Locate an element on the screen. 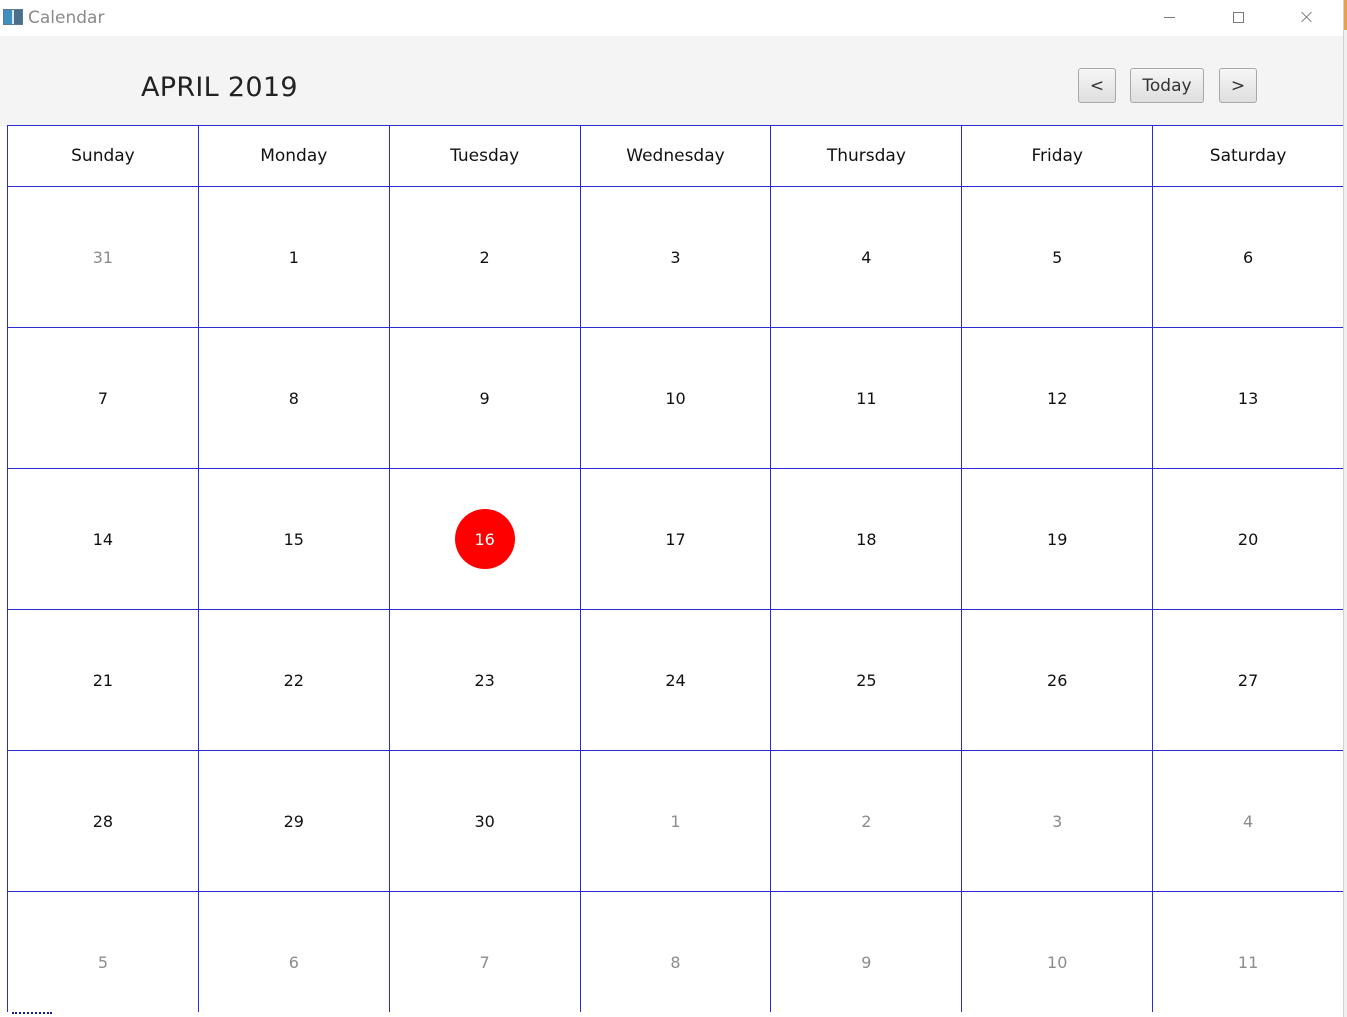 The width and height of the screenshot is (1347, 1017). day-cell: 29 is located at coordinates (293, 821).